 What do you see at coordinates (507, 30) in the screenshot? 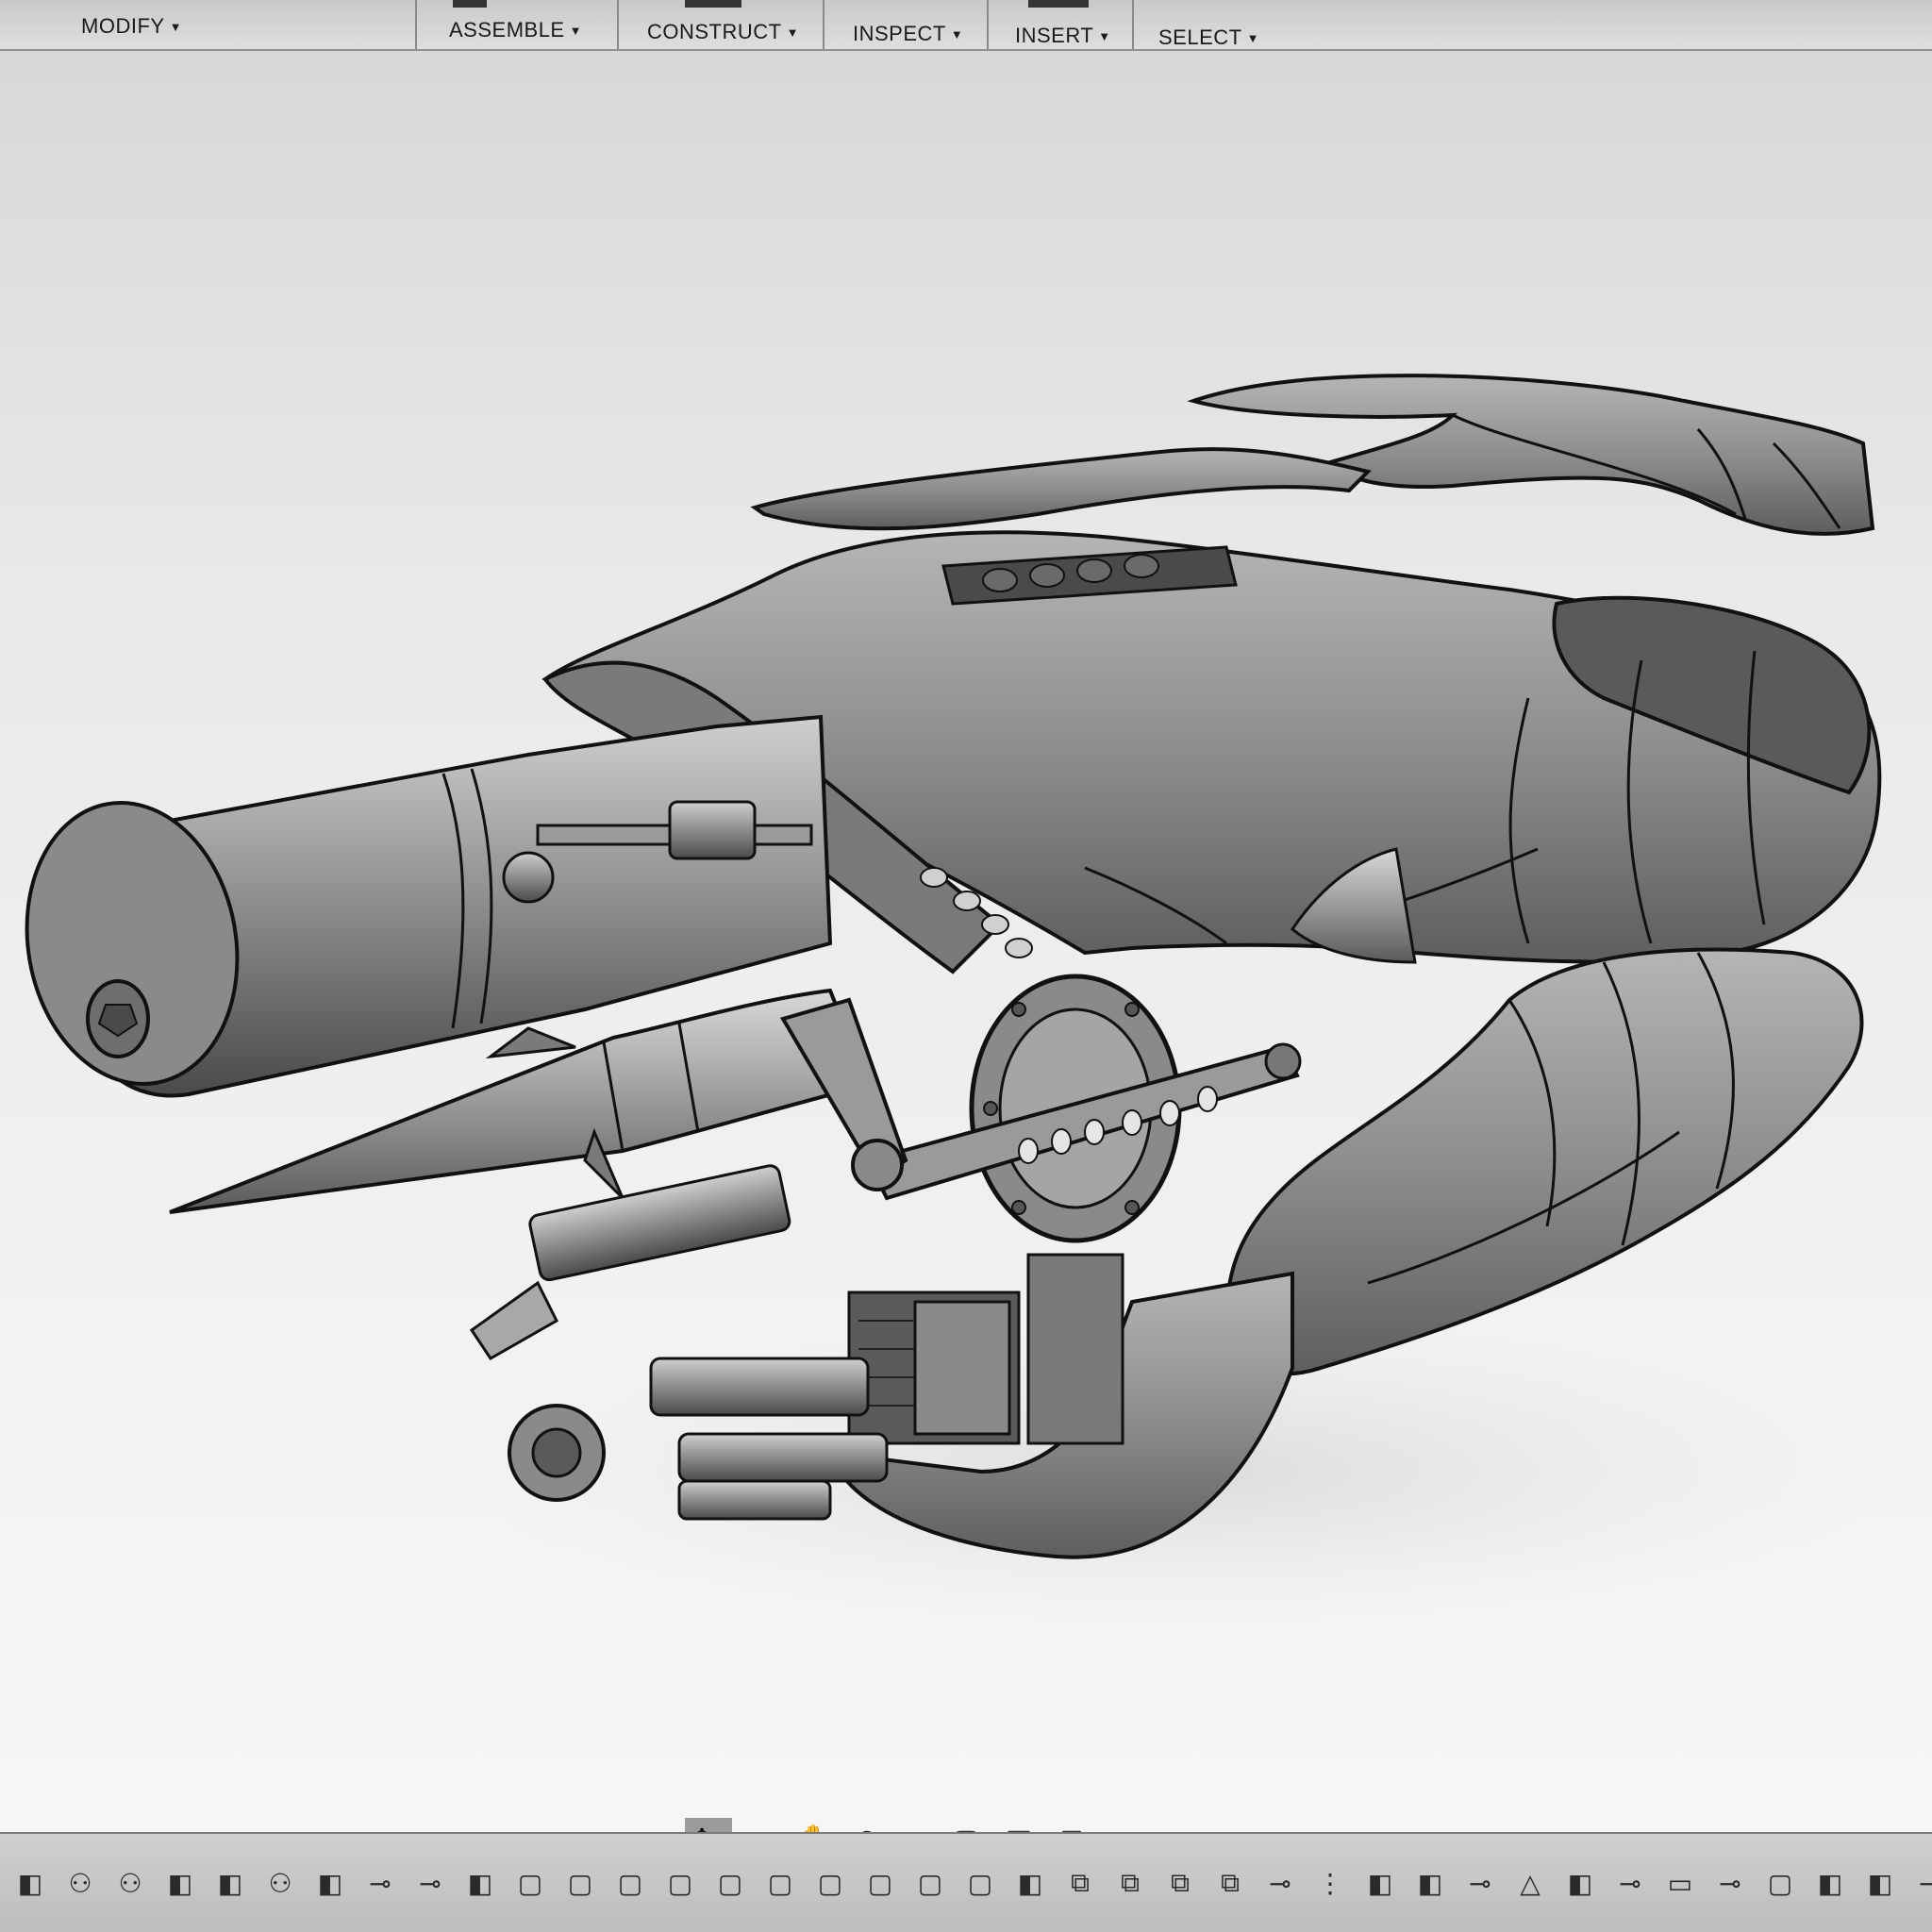
I see `menu-assemble-label: ASSEMBLE` at bounding box center [507, 30].